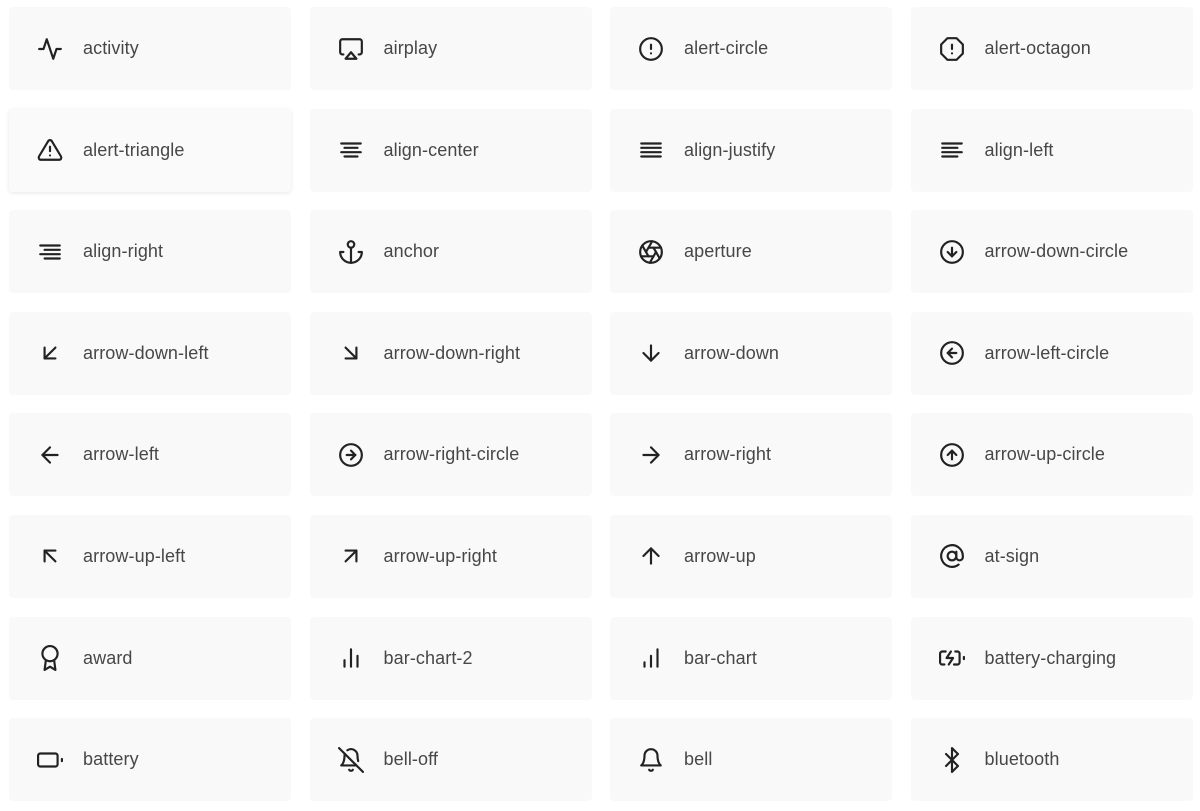  Describe the element at coordinates (410, 48) in the screenshot. I see `icon-label: airplay` at that location.